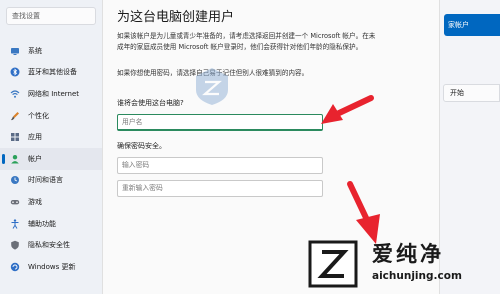  I want to click on monitor-icon, so click(15, 51).